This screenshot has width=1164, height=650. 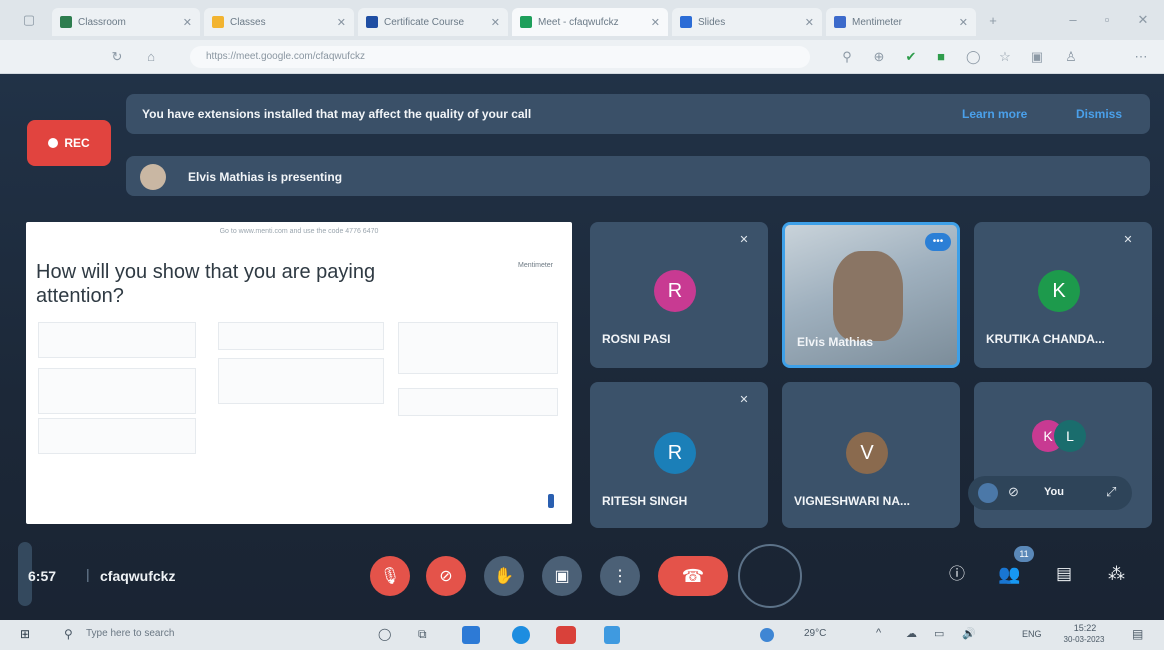 I want to click on app-icon, so click(x=612, y=635).